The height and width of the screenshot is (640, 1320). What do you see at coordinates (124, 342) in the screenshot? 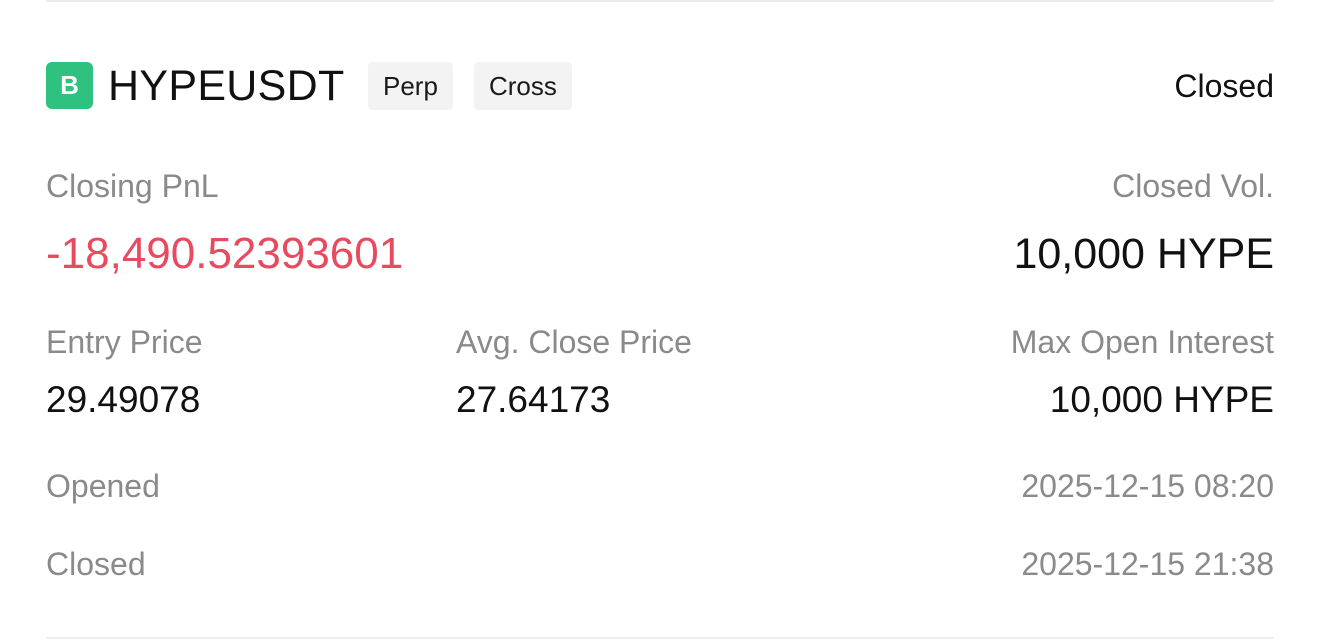
I see `entry-price-label: Entry Price` at bounding box center [124, 342].